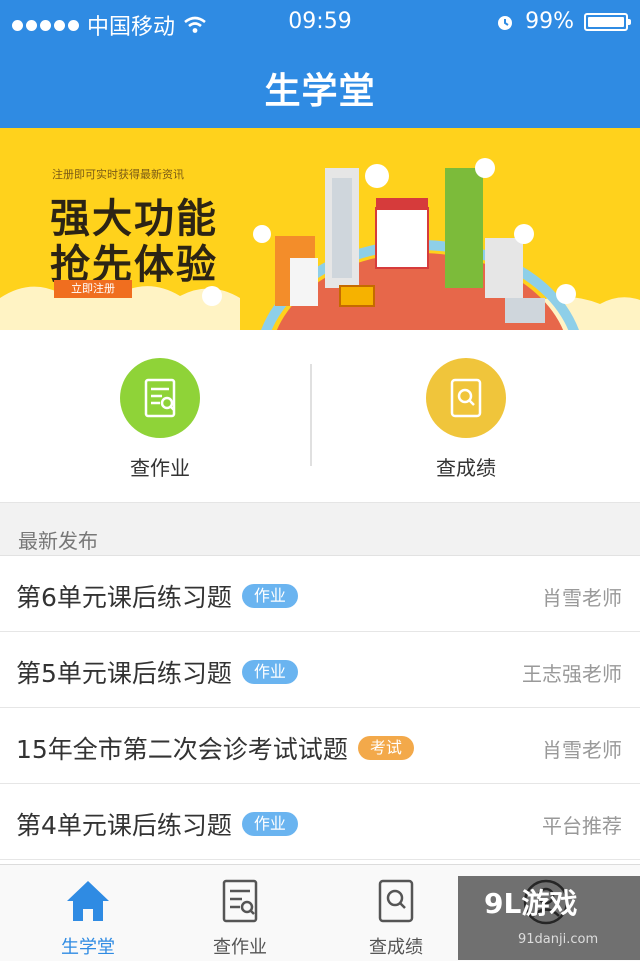 Image resolution: width=640 pixels, height=961 pixels. Describe the element at coordinates (549, 21) in the screenshot. I see `battery-percent: 99%` at that location.